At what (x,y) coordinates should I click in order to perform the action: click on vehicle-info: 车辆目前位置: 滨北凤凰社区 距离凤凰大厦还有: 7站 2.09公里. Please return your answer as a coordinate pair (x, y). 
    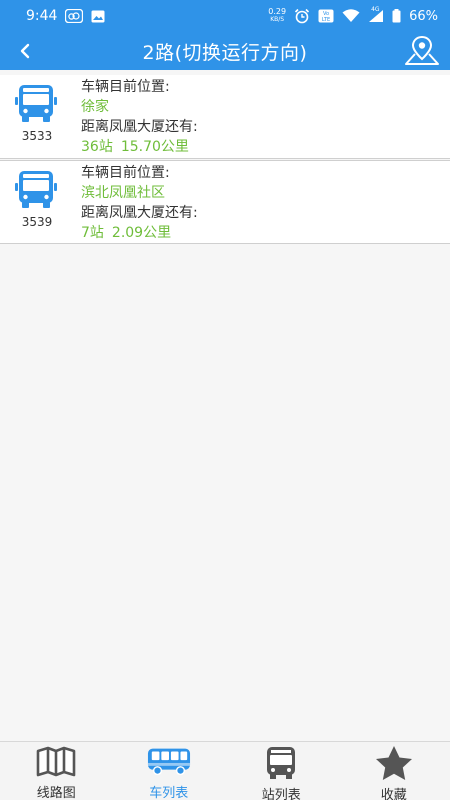
    Looking at the image, I should click on (139, 203).